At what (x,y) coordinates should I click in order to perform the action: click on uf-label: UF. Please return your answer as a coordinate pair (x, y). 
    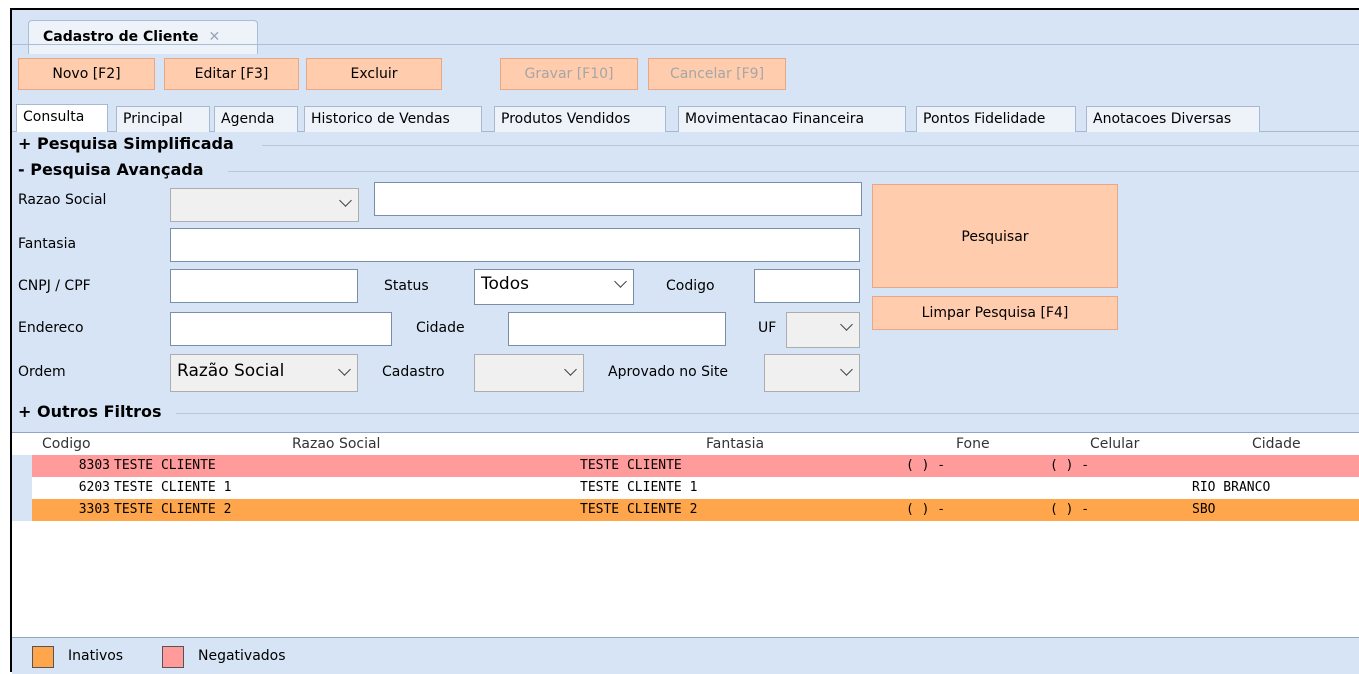
    Looking at the image, I should click on (767, 328).